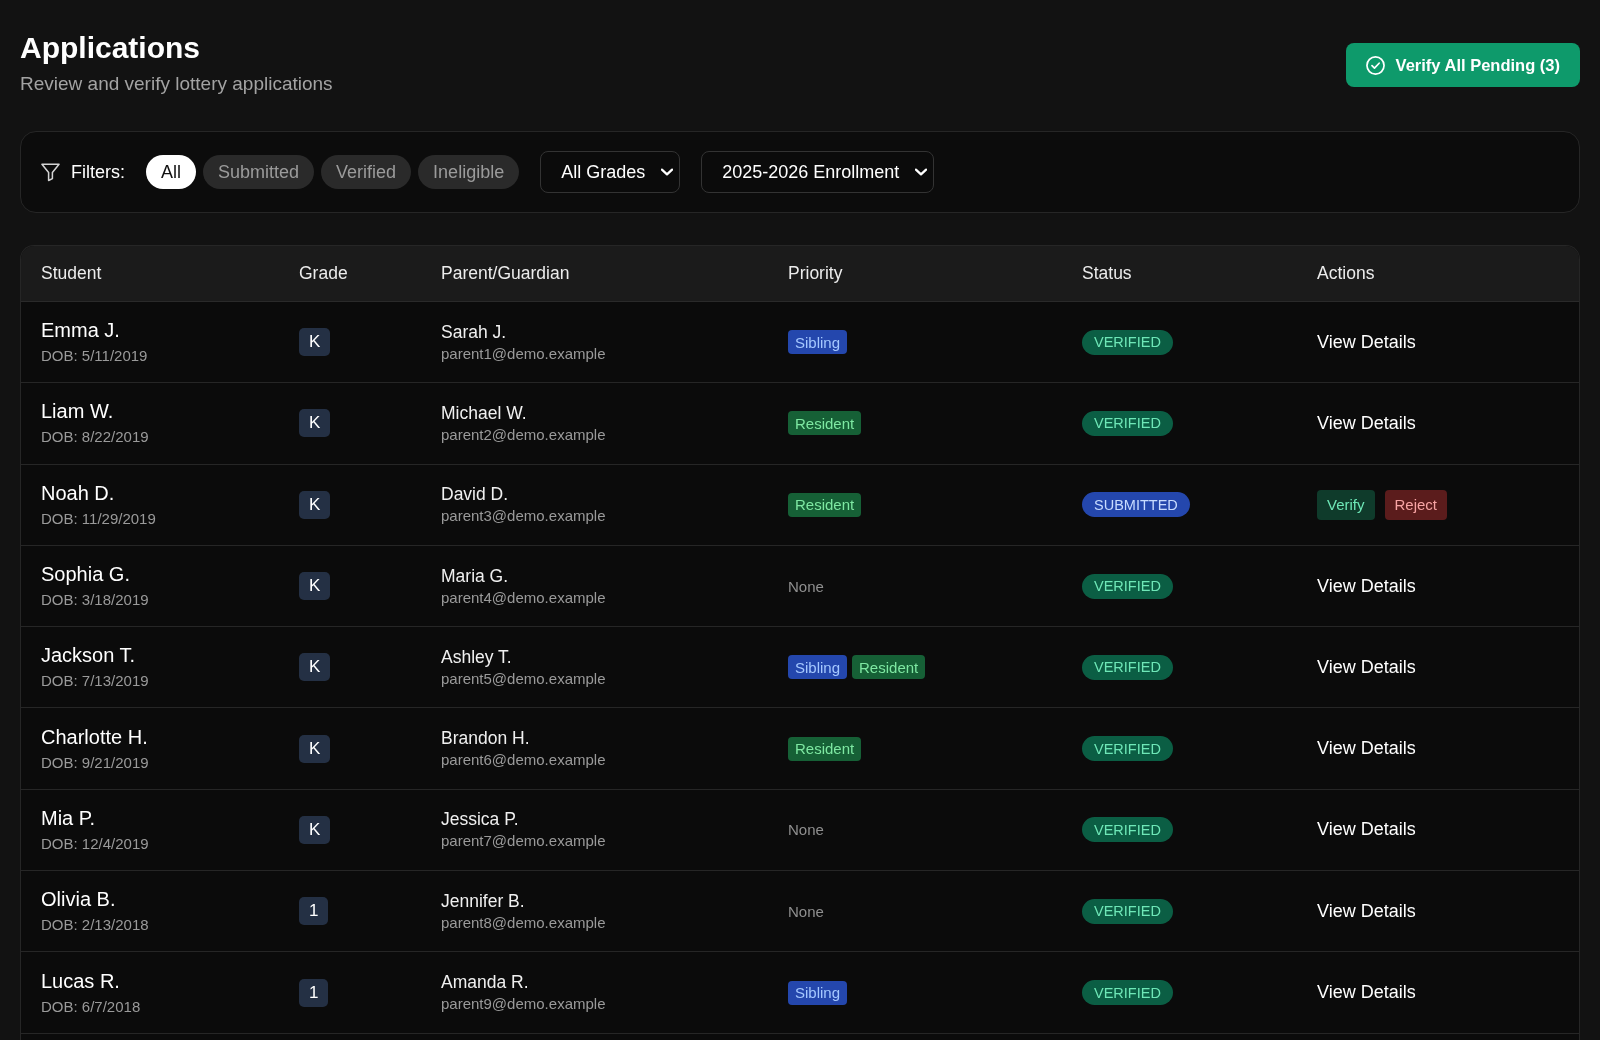  What do you see at coordinates (523, 516) in the screenshot?
I see `guardian-email: parent3@demo.example` at bounding box center [523, 516].